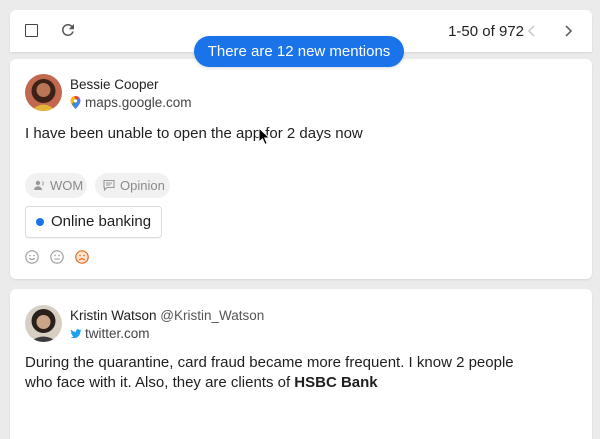  I want to click on tag-label: WOM, so click(67, 185).